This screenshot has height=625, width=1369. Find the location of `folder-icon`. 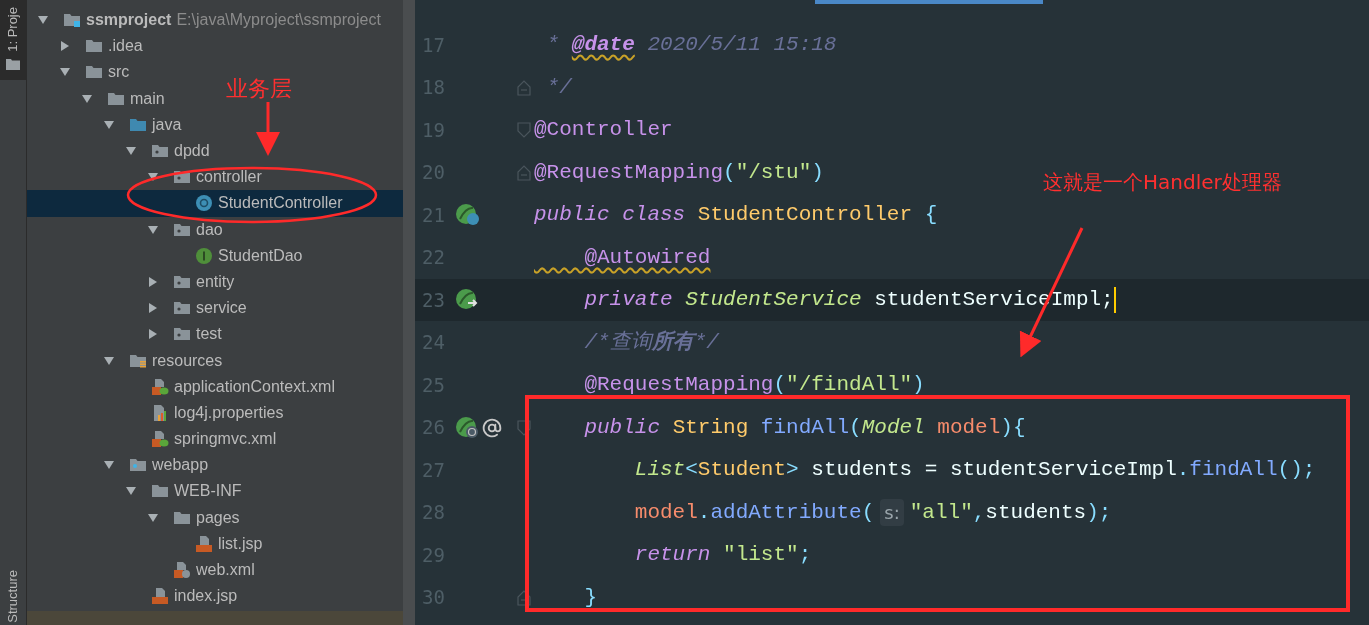

folder-icon is located at coordinates (13, 64).